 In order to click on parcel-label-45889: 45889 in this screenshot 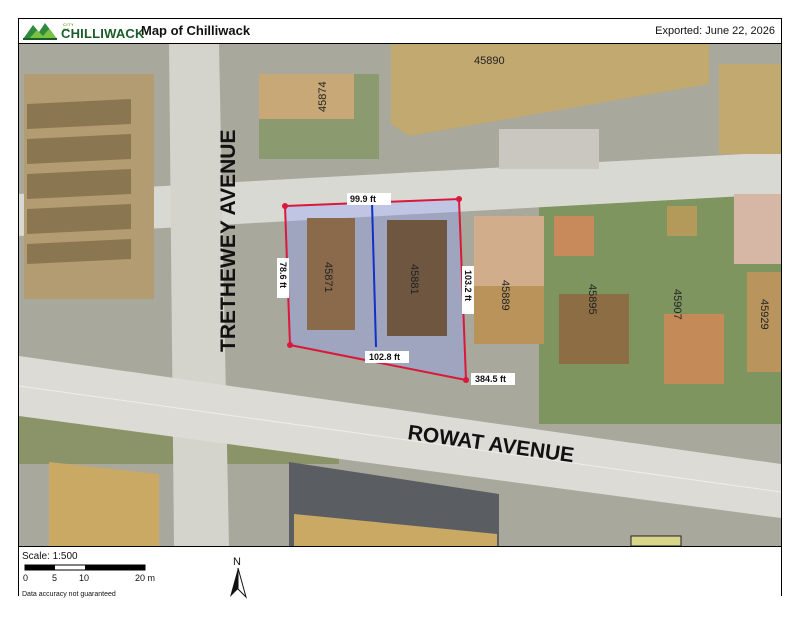, I will do `click(505, 295)`.